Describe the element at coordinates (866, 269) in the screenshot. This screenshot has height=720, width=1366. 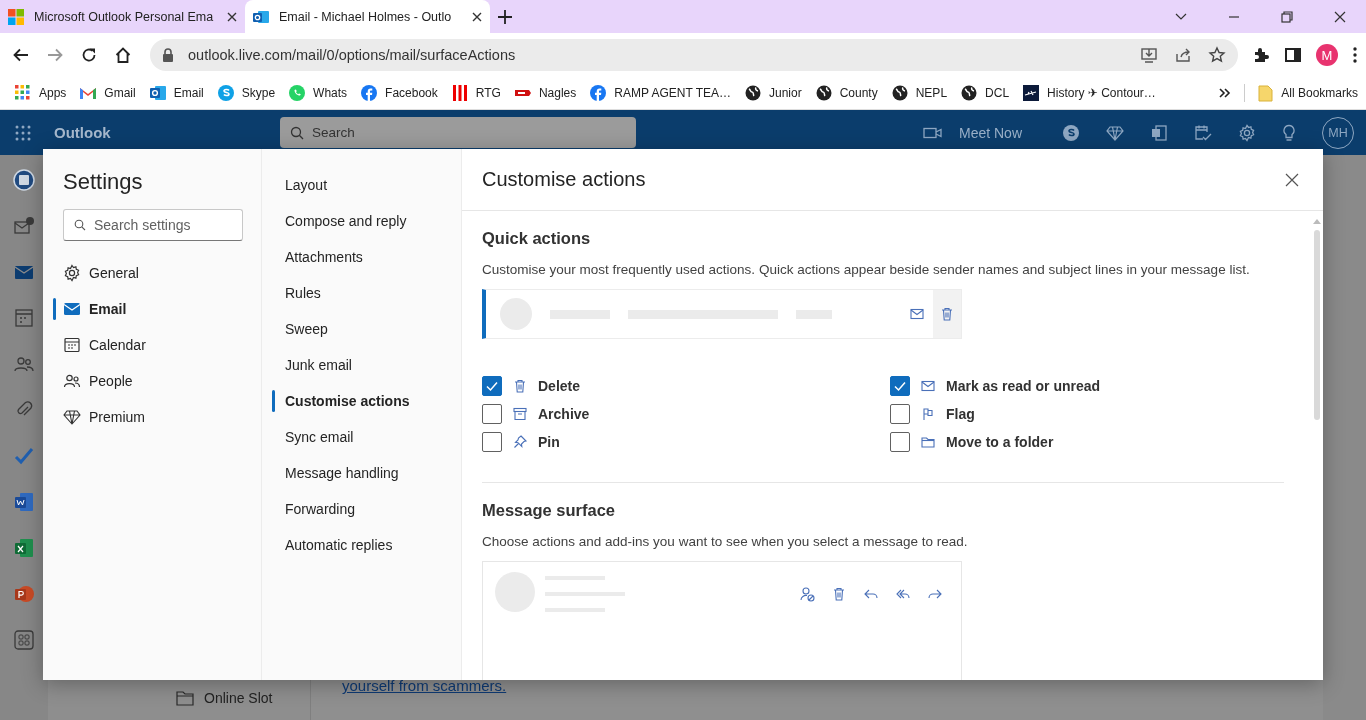
I see `section-description: Customise your most frequently used actions. Quick actions appear beside sender names and subject lines in your message list.` at that location.